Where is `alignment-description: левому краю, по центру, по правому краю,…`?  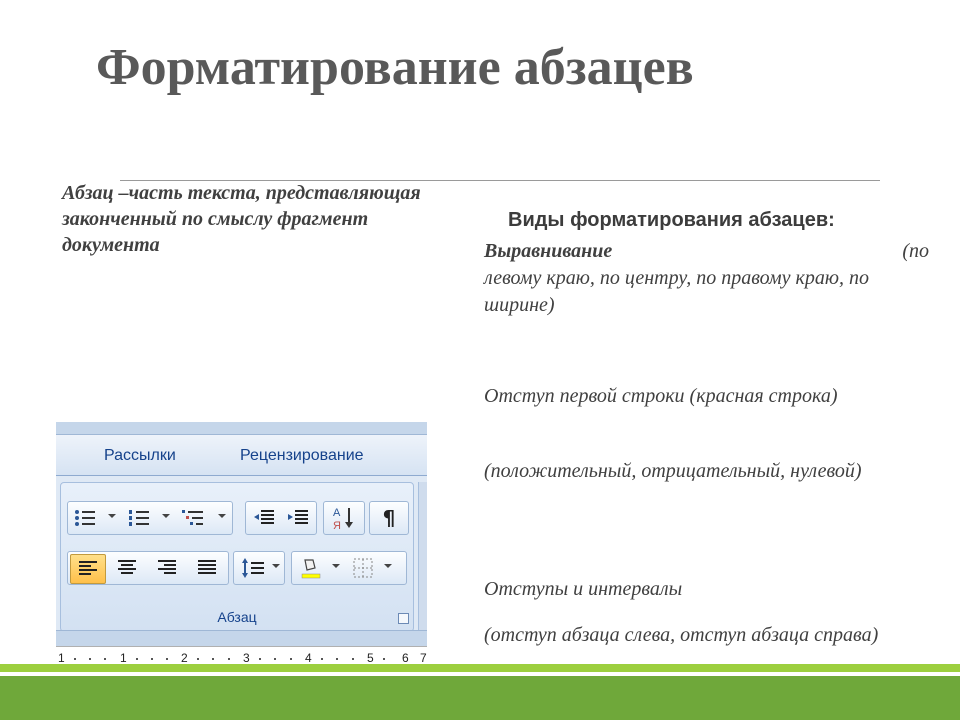 alignment-description: левому краю, по центру, по правому краю,… is located at coordinates (676, 291).